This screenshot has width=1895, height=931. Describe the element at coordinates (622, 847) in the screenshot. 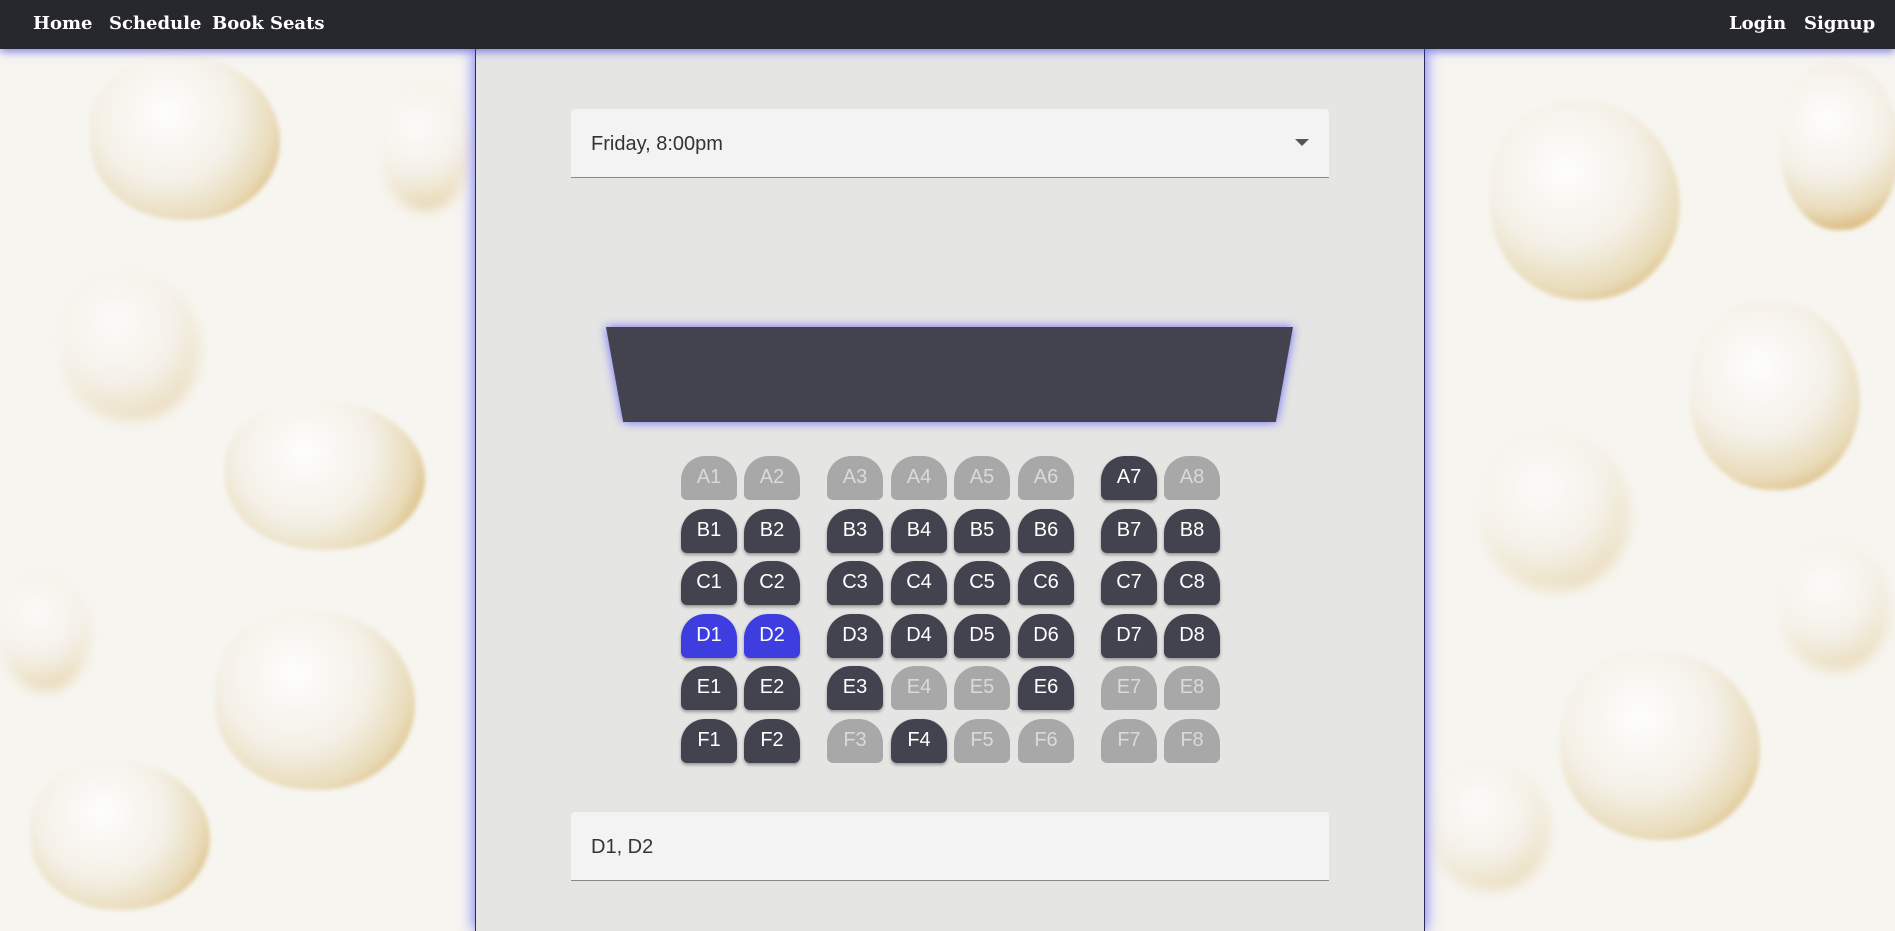

I see `selected-seats-value: D1, D2` at that location.